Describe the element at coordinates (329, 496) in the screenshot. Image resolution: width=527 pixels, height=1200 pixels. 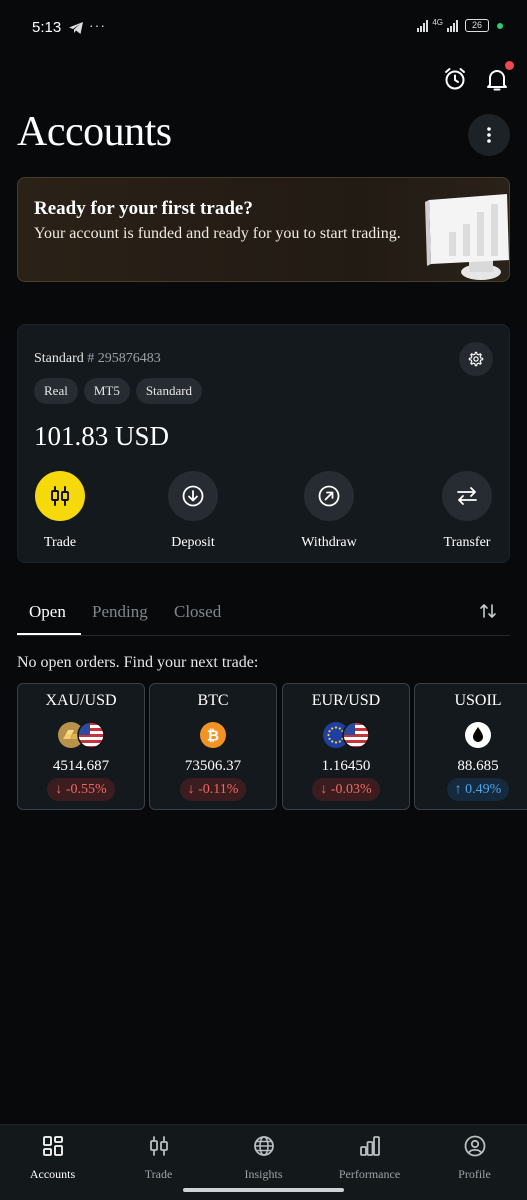
I see `arrow-up-right-circle-icon` at that location.